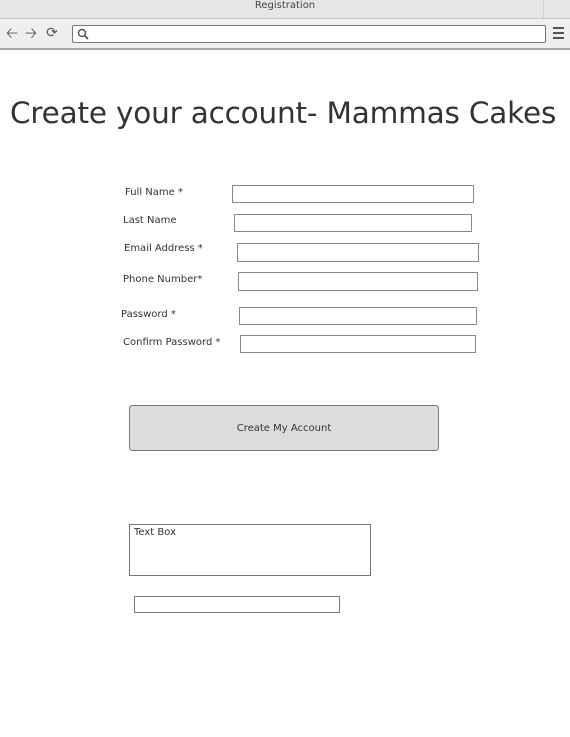 The image size is (570, 737). Describe the element at coordinates (309, 34) in the screenshot. I see `address-bar` at that location.